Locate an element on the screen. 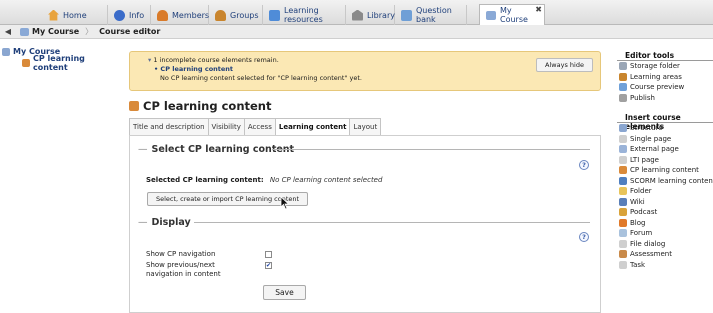 The image size is (713, 313). folder-icon is located at coordinates (623, 191).